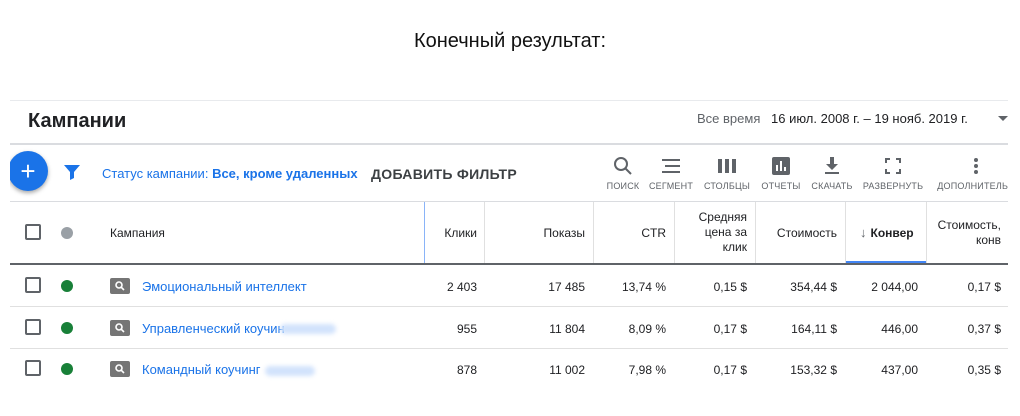 The width and height of the screenshot is (1020, 416). Describe the element at coordinates (899, 370) in the screenshot. I see `cell-conversions: 437,00` at that location.